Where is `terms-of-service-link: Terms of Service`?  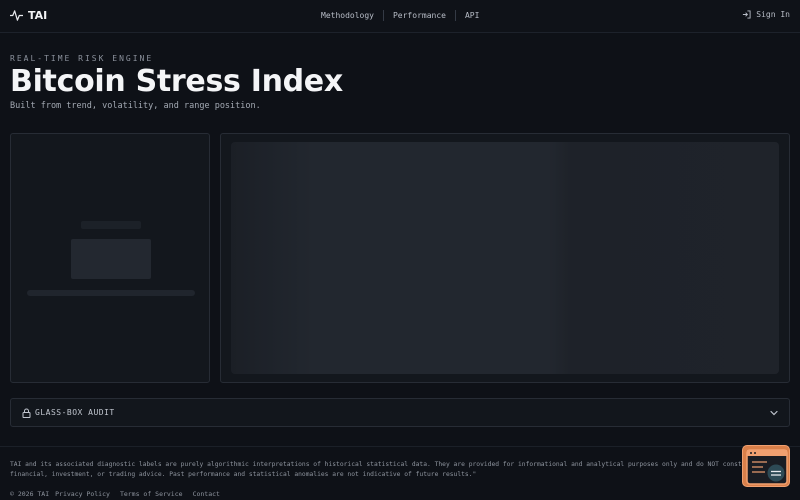 terms-of-service-link: Terms of Service is located at coordinates (156, 494).